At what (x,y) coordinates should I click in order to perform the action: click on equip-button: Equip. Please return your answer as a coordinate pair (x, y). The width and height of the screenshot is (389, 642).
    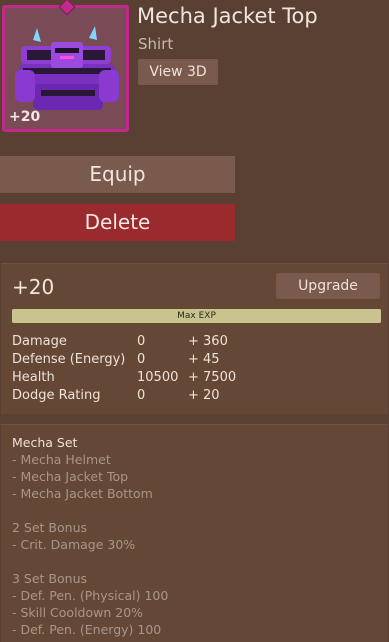
    Looking at the image, I should click on (117, 174).